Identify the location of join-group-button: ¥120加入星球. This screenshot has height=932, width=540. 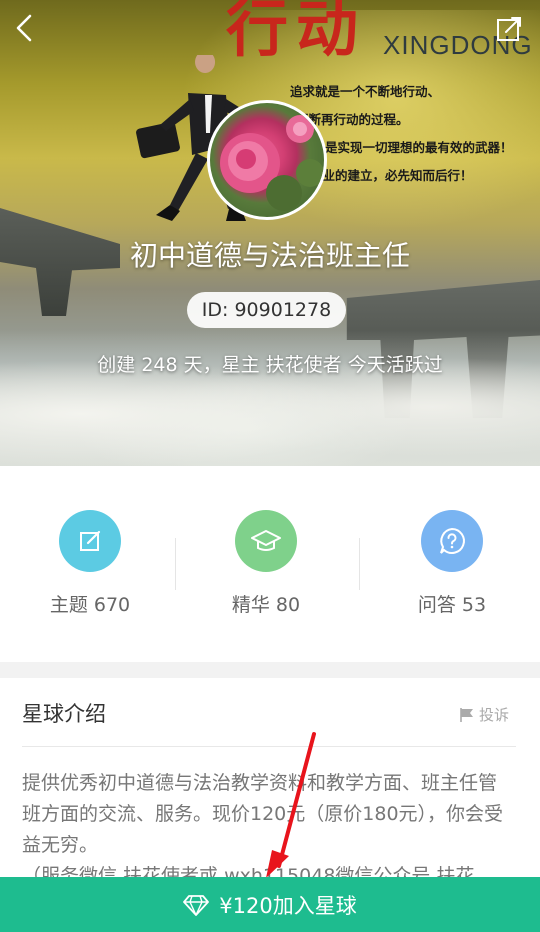
(270, 904).